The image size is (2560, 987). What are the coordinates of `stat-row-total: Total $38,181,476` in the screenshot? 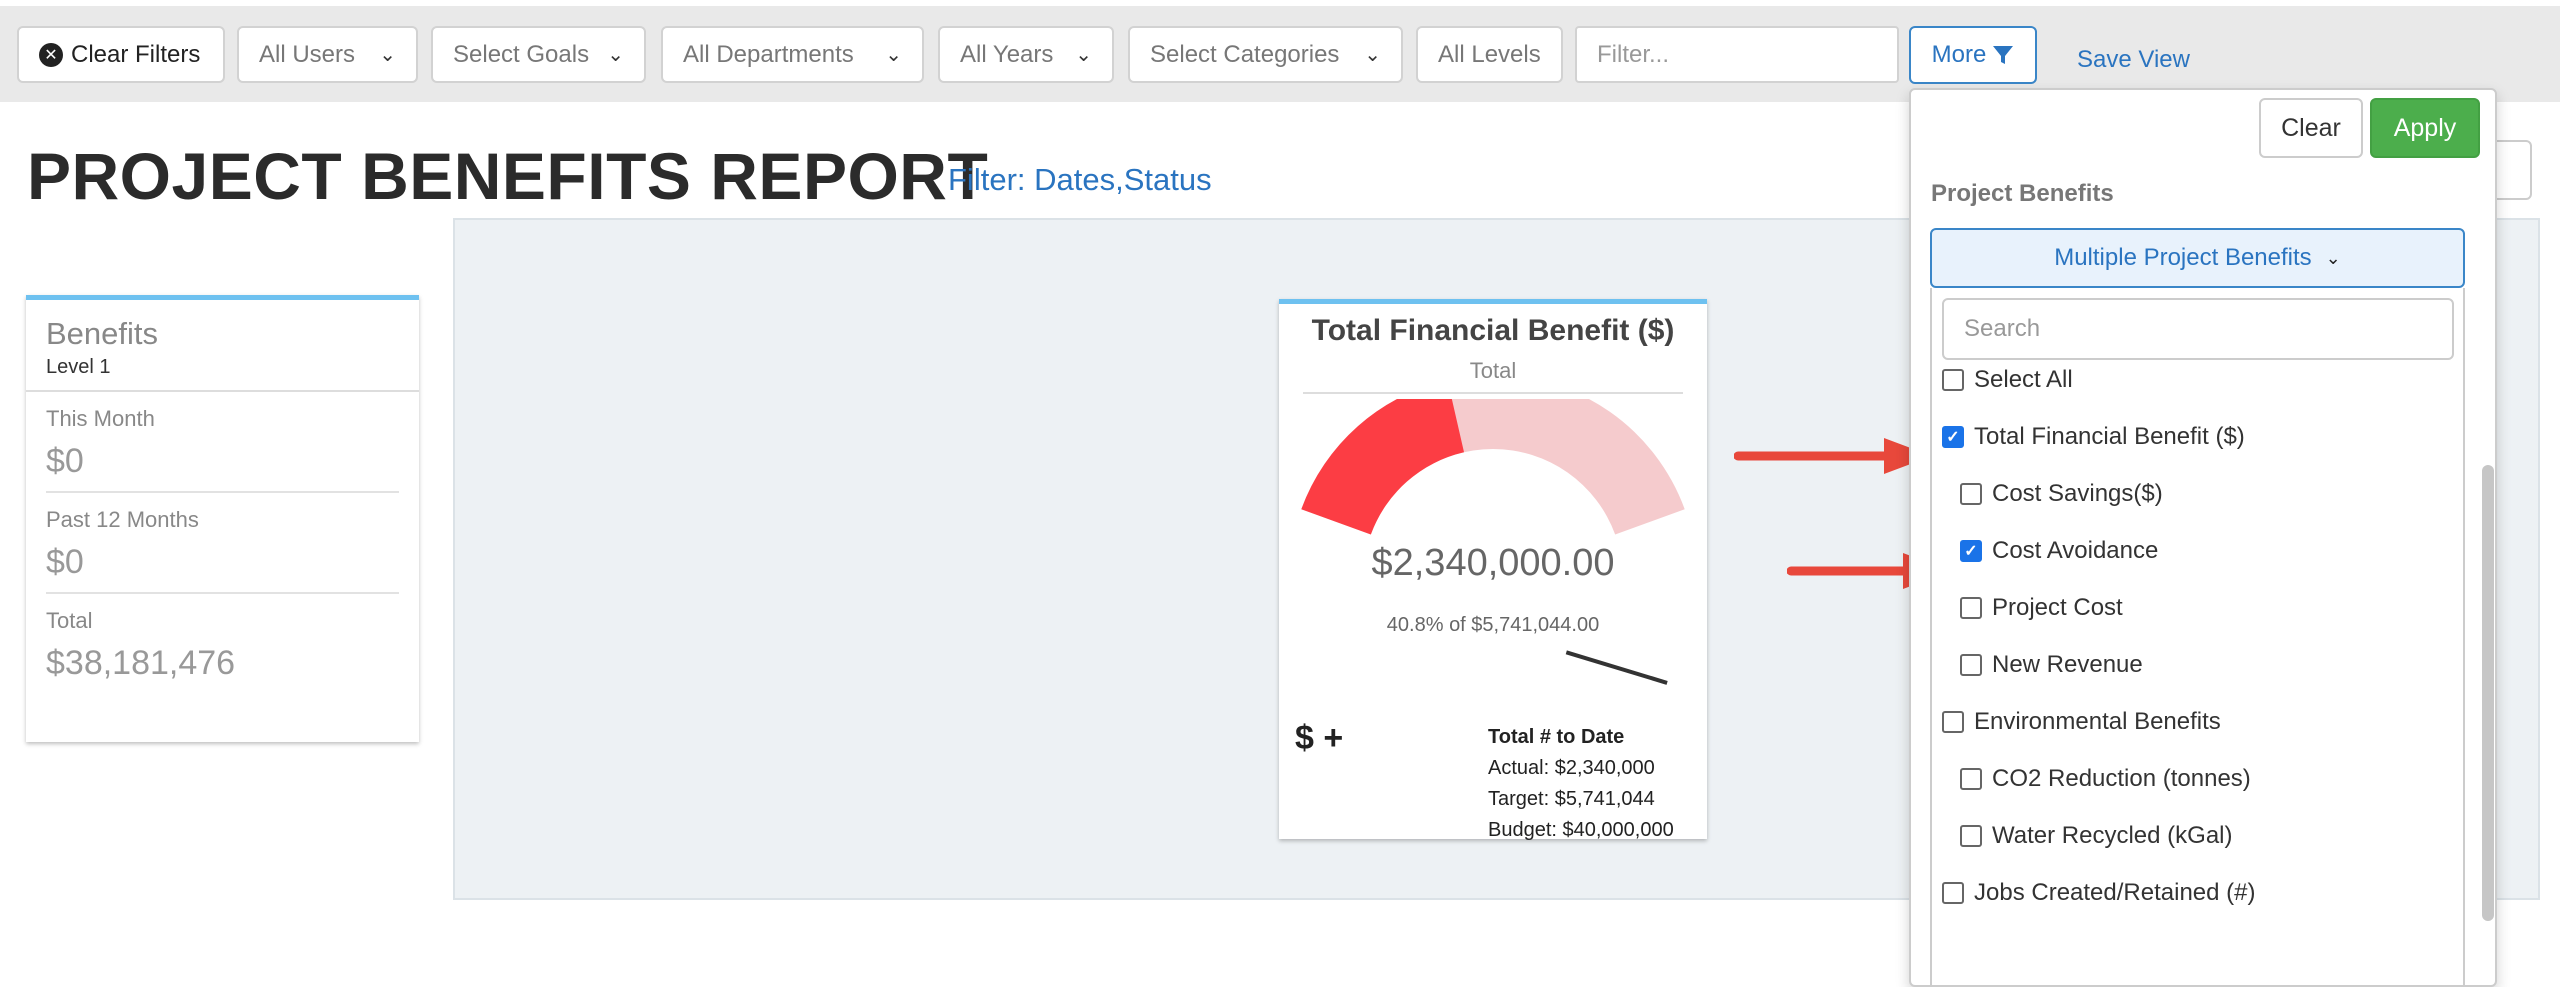 It's located at (222, 643).